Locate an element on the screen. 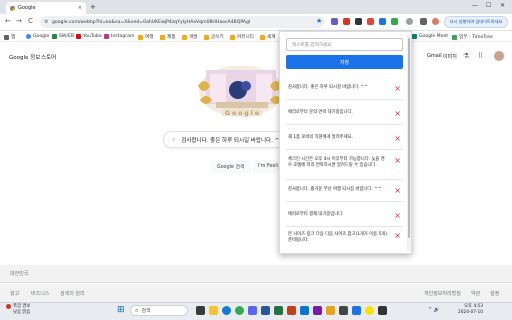 Image resolution: width=512 pixels, height=320 pixels. memo-text: 에러로부터 문의 연락 대기중입니다. is located at coordinates (320, 112).